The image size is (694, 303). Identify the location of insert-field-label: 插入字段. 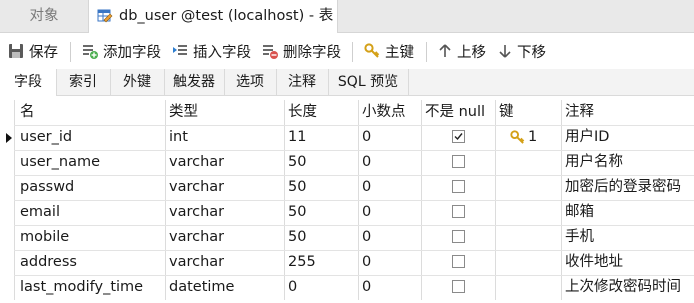
(222, 52).